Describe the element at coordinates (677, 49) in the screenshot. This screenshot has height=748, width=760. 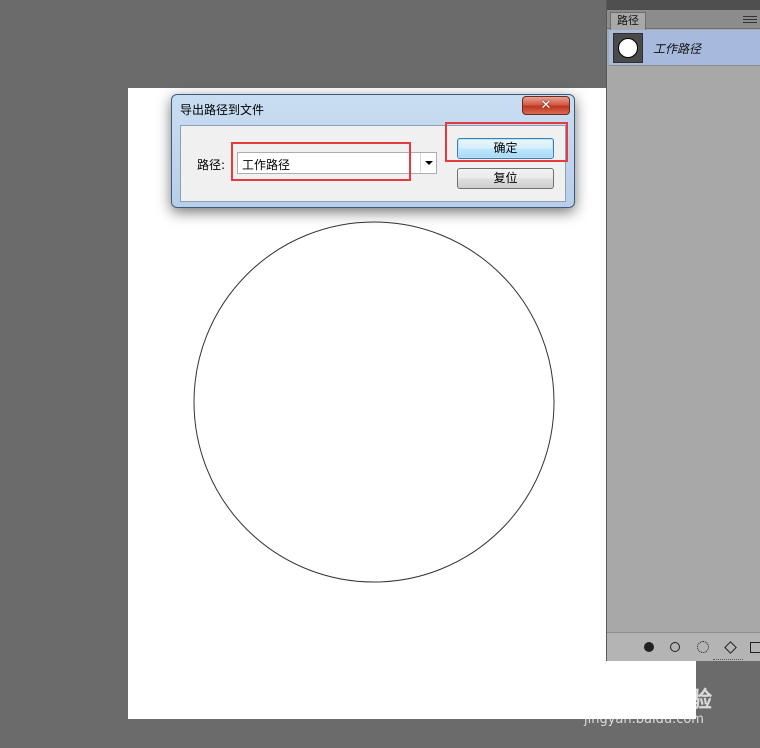
I see `path-item-name: 工作路径` at that location.